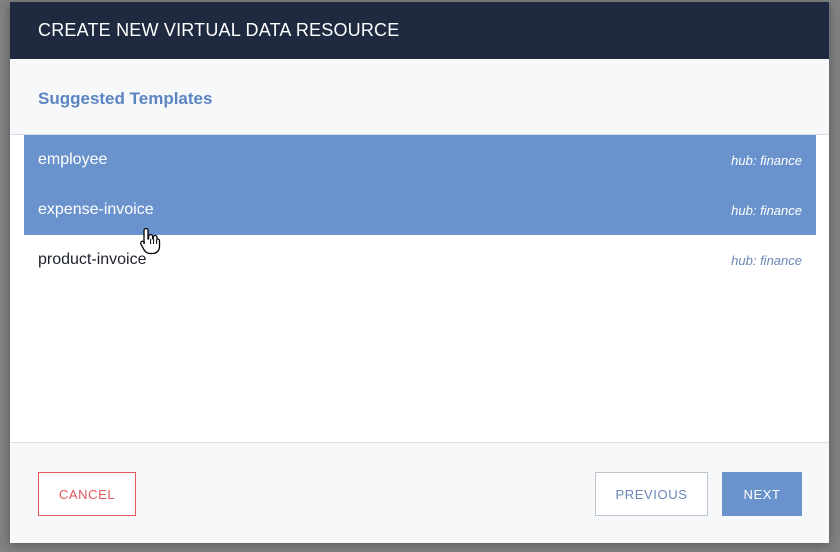 Image resolution: width=840 pixels, height=552 pixels. I want to click on next-button: NEXT, so click(762, 494).